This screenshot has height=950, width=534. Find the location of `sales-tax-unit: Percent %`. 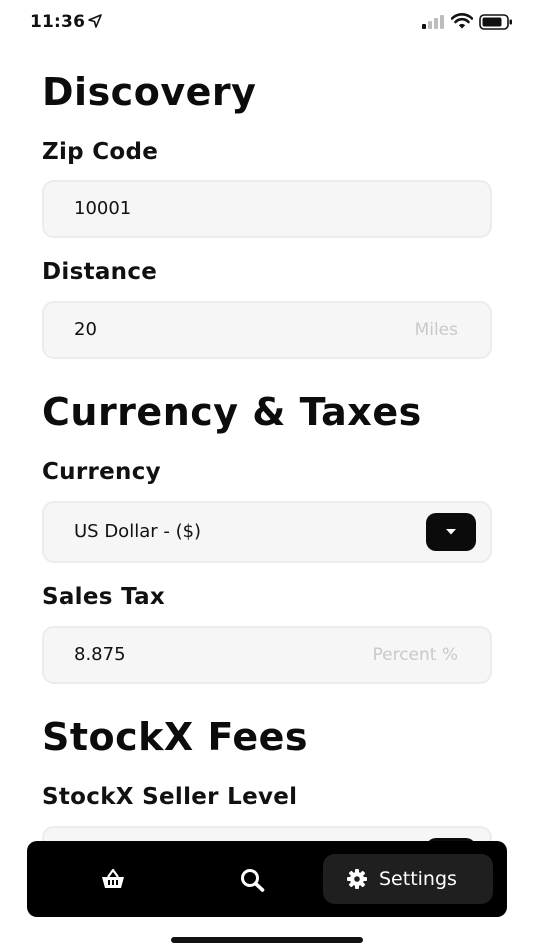

sales-tax-unit: Percent % is located at coordinates (415, 655).